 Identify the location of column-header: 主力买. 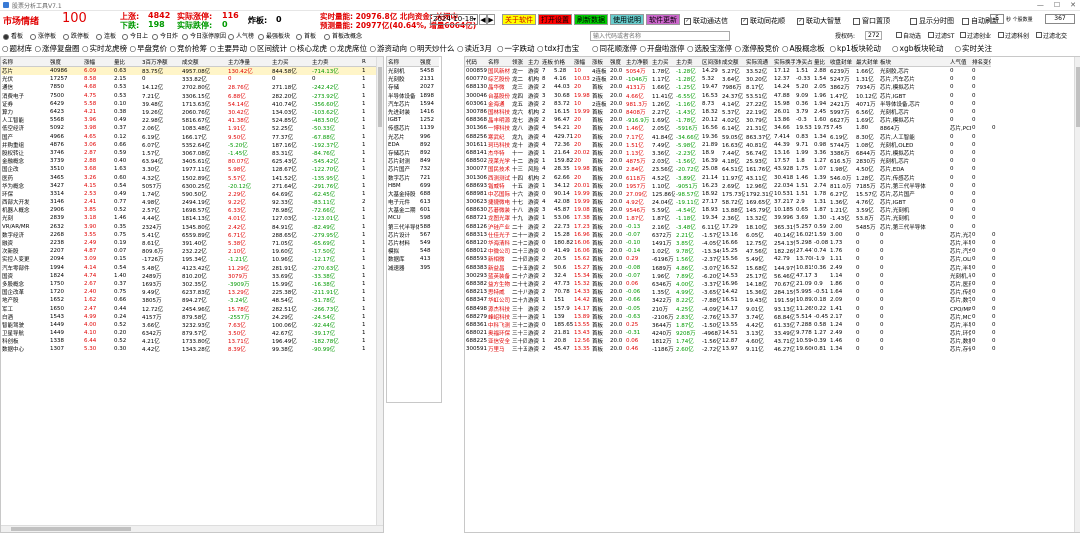
(663, 62).